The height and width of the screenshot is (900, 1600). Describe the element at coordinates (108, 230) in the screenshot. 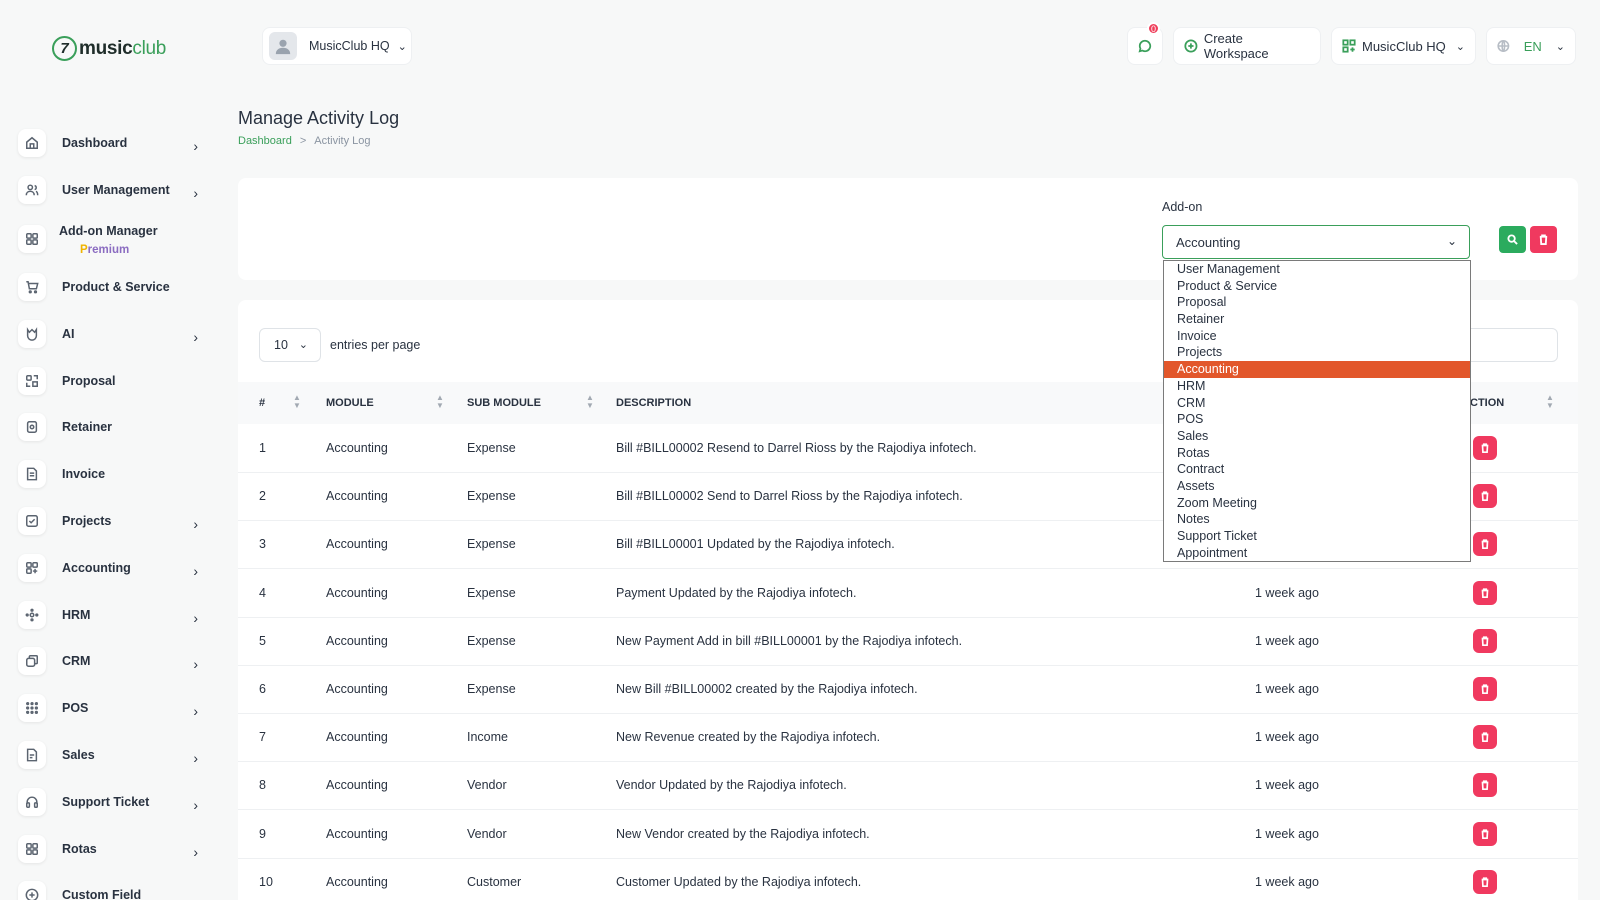

I see `sidebar-item-label: Add-on Manager` at that location.